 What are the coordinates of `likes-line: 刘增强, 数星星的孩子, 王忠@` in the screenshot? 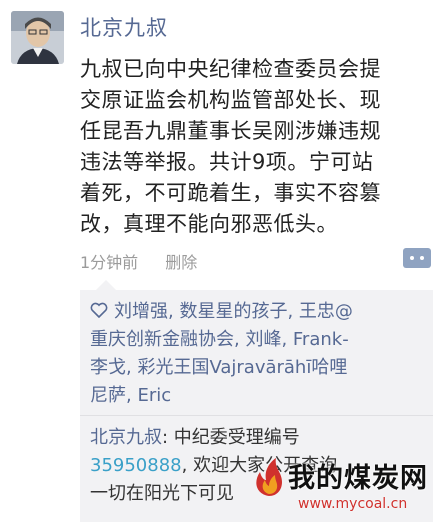 It's located at (257, 312).